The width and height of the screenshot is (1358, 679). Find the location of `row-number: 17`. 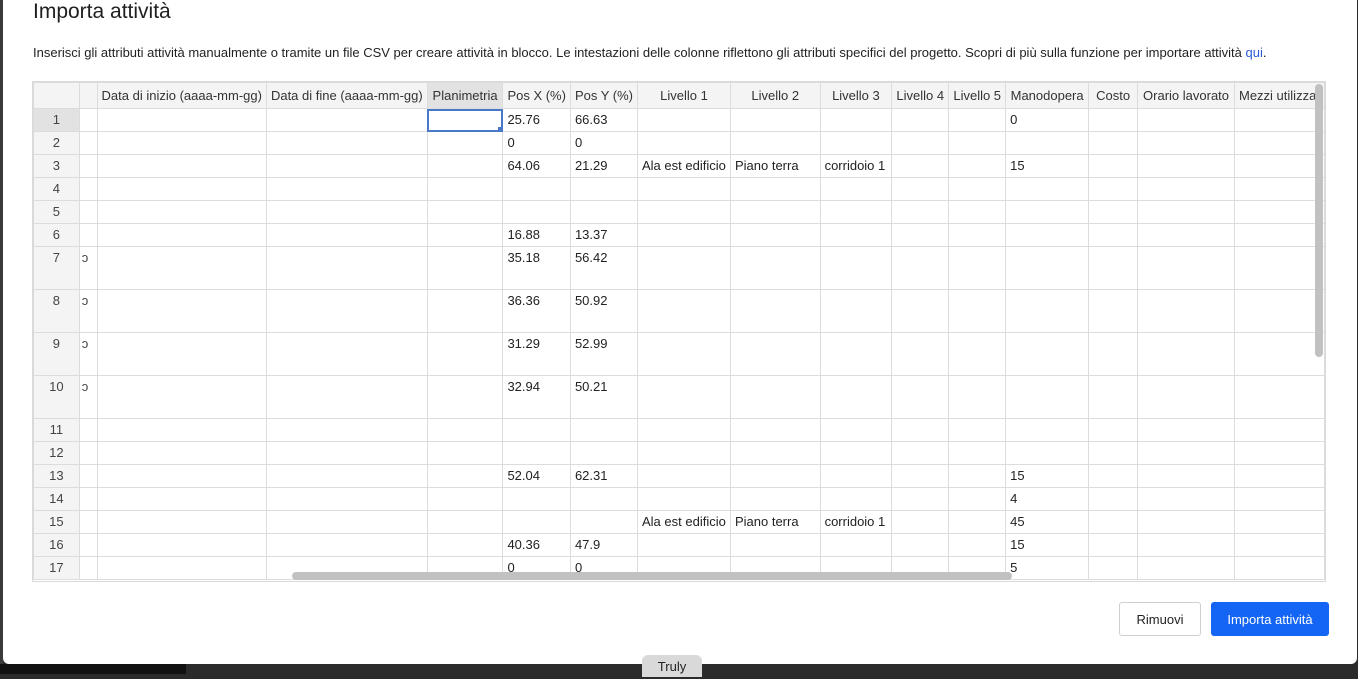

row-number: 17 is located at coordinates (56, 568).